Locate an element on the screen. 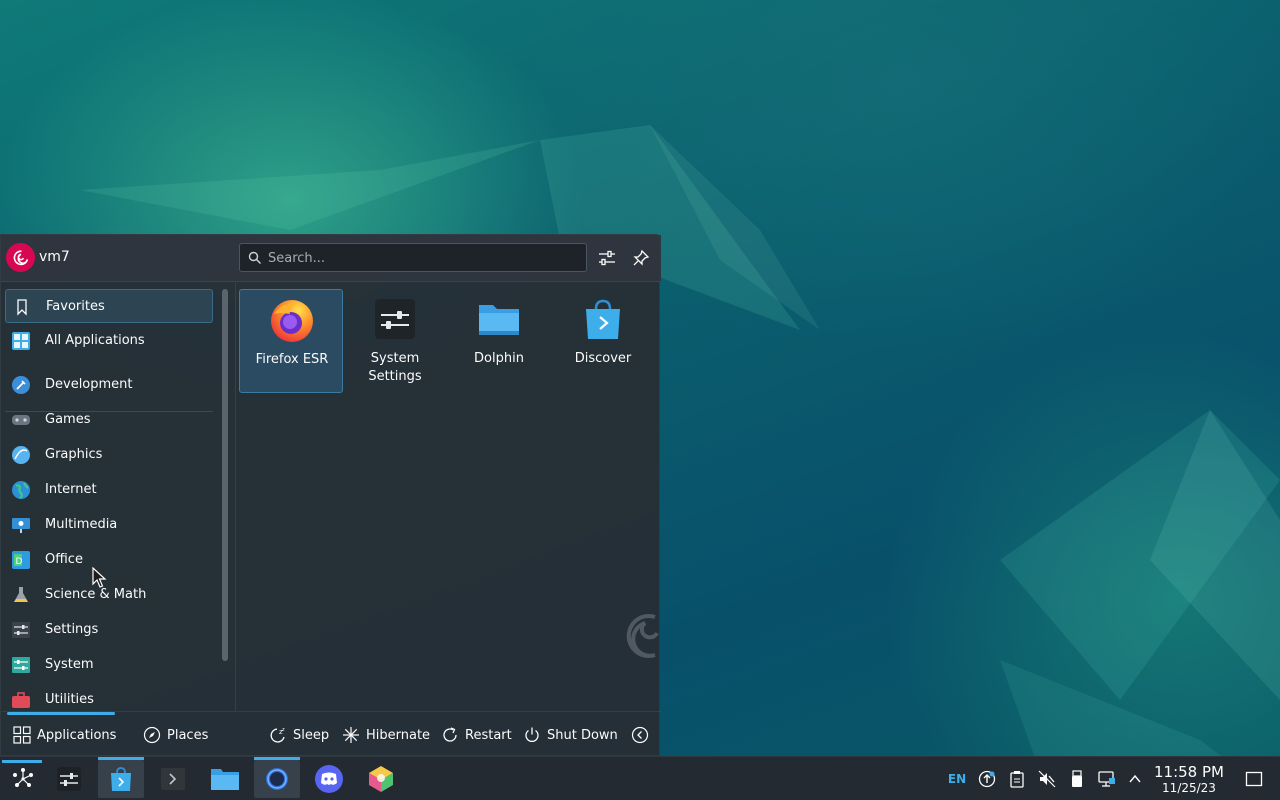  category-science-math: Science & Math is located at coordinates (109, 595).